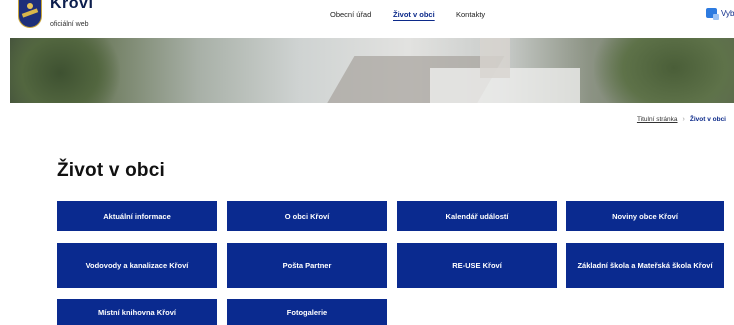 Image resolution: width=734 pixels, height=325 pixels. I want to click on crest-band, so click(30, 13).